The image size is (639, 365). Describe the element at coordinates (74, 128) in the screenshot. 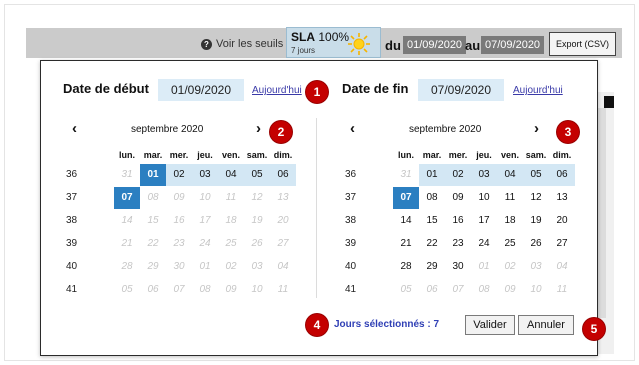

I see `prev-month-left-icon: ‹` at that location.